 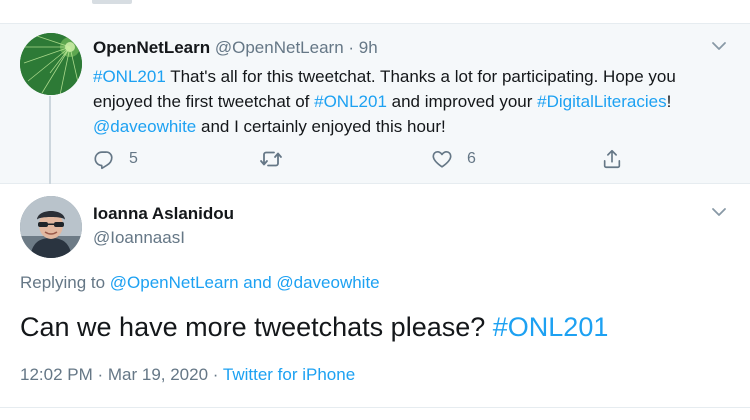 I want to click on tweet-text-segment: Can we have more tweetchats please?, so click(x=256, y=327).